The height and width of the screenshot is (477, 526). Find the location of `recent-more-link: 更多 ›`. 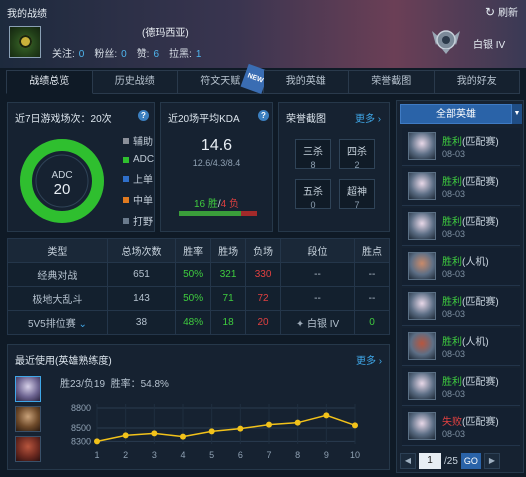

recent-more-link: 更多 › is located at coordinates (369, 359).